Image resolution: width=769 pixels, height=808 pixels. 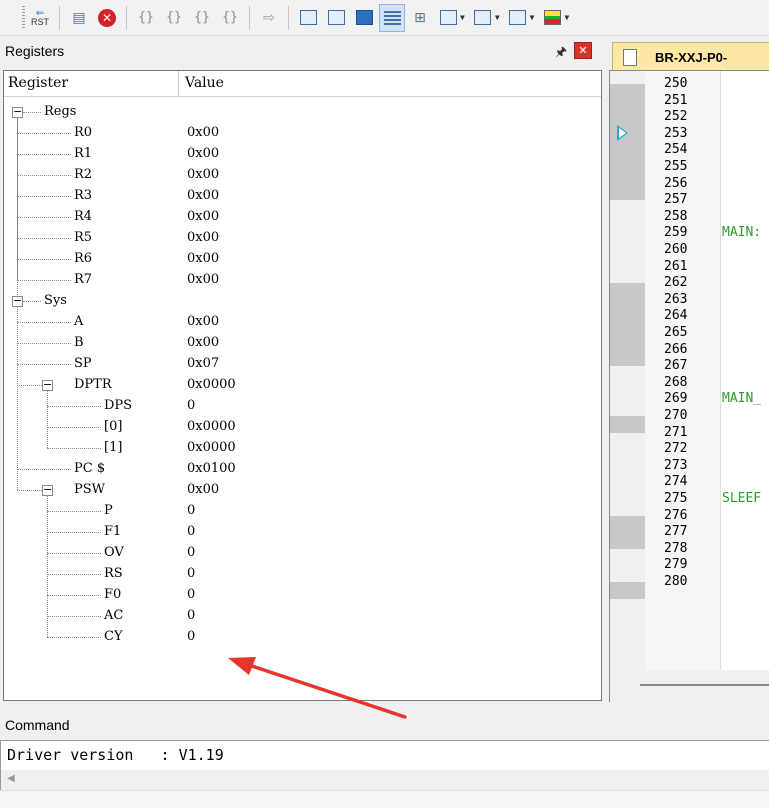 I want to click on code-label: MAIN_, so click(x=741, y=399).